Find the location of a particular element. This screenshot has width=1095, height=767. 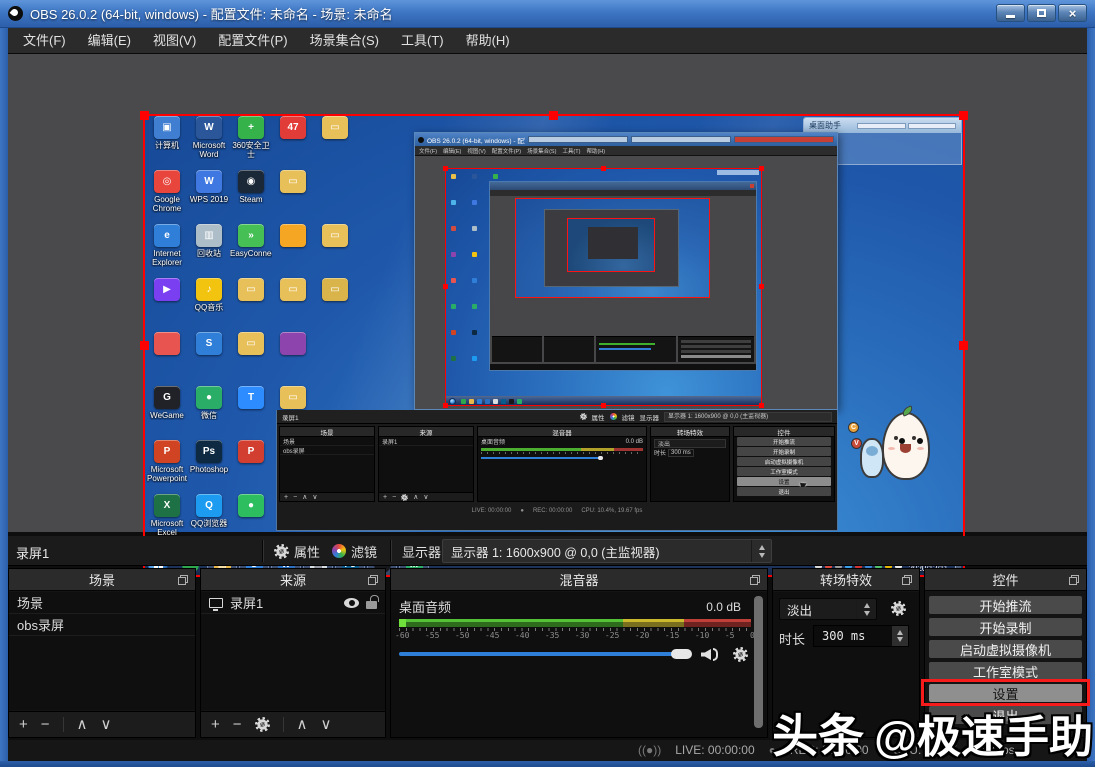

mixer-gear-icon is located at coordinates (740, 654).